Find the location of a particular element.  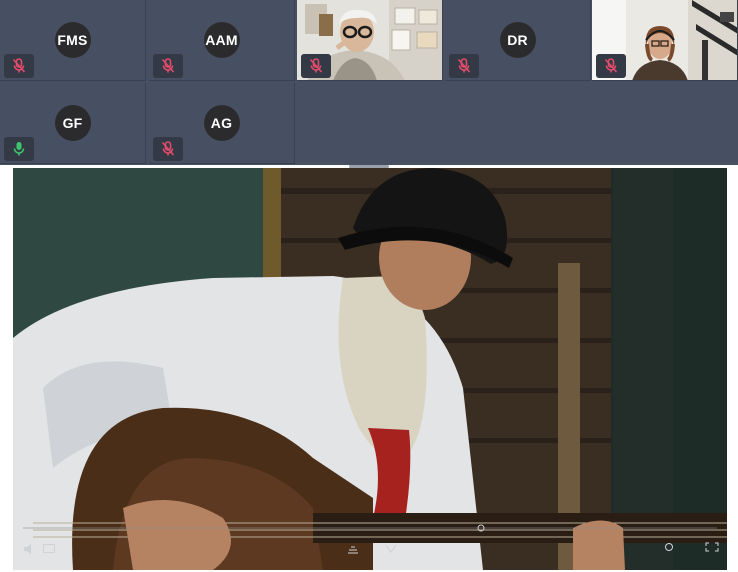

avatar: AAM is located at coordinates (221, 40).